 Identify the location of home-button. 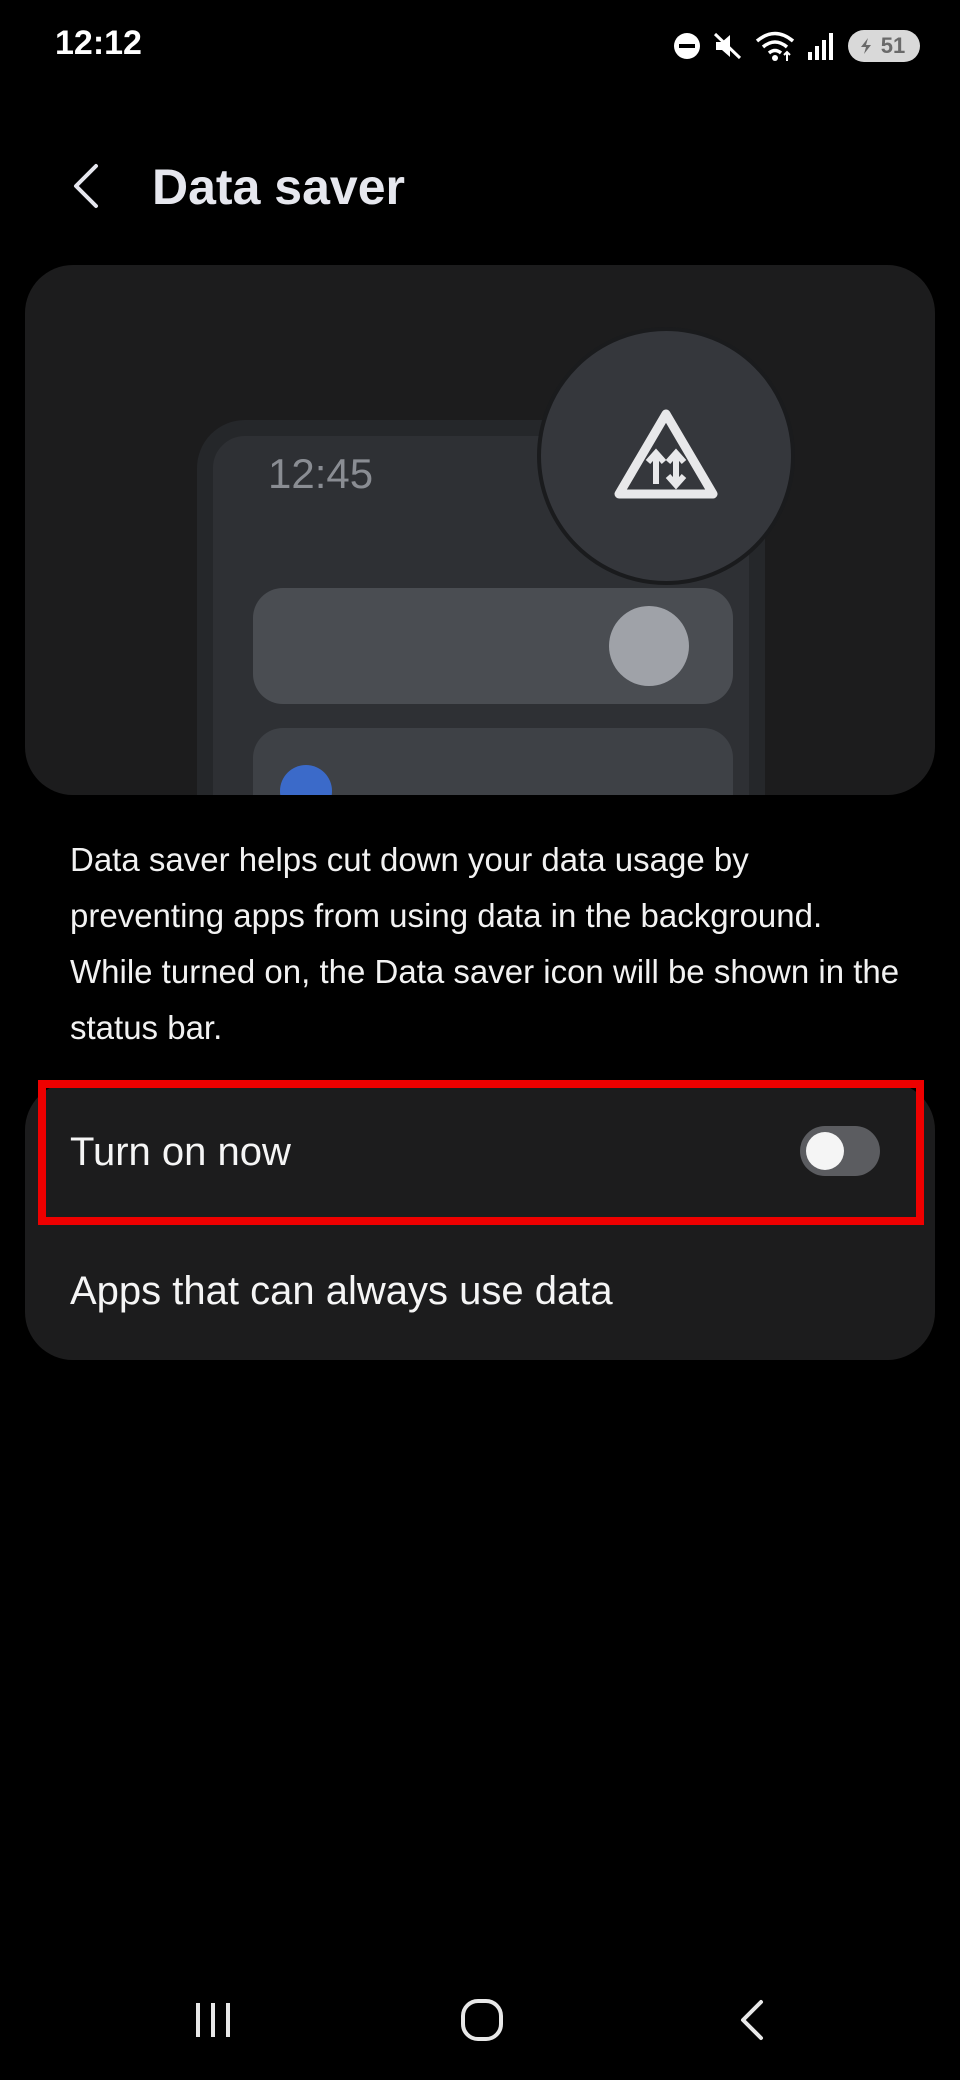
(482, 2020).